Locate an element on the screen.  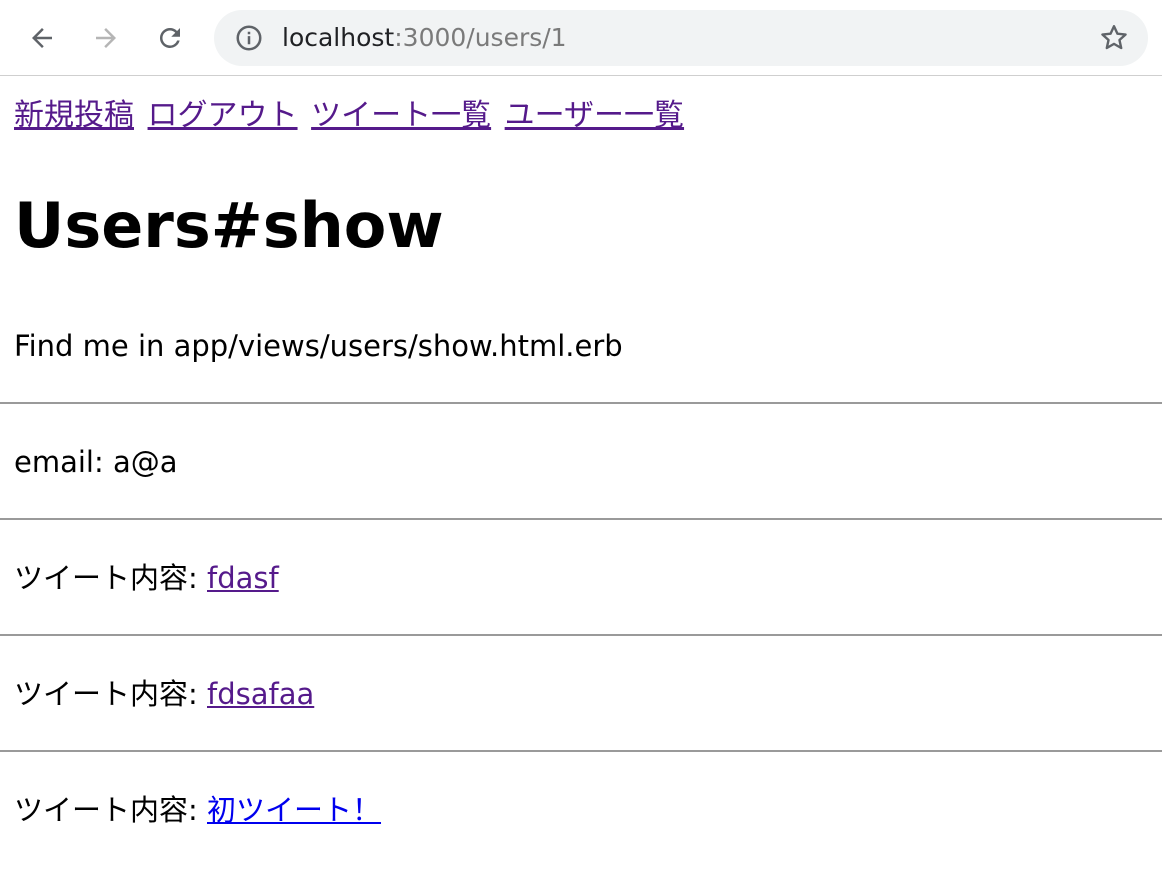
tweet-item: ツイート内容: fdsafaa is located at coordinates (164, 694).